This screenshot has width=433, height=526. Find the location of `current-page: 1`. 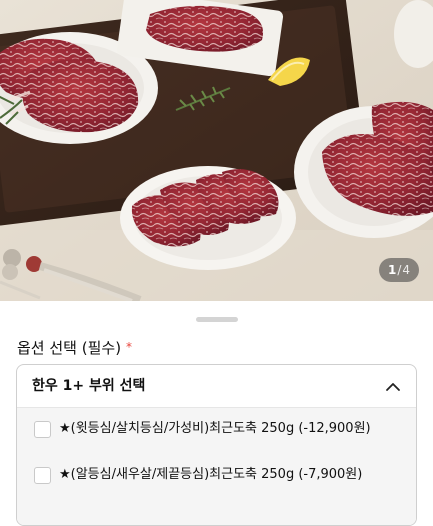

current-page: 1 is located at coordinates (392, 270).